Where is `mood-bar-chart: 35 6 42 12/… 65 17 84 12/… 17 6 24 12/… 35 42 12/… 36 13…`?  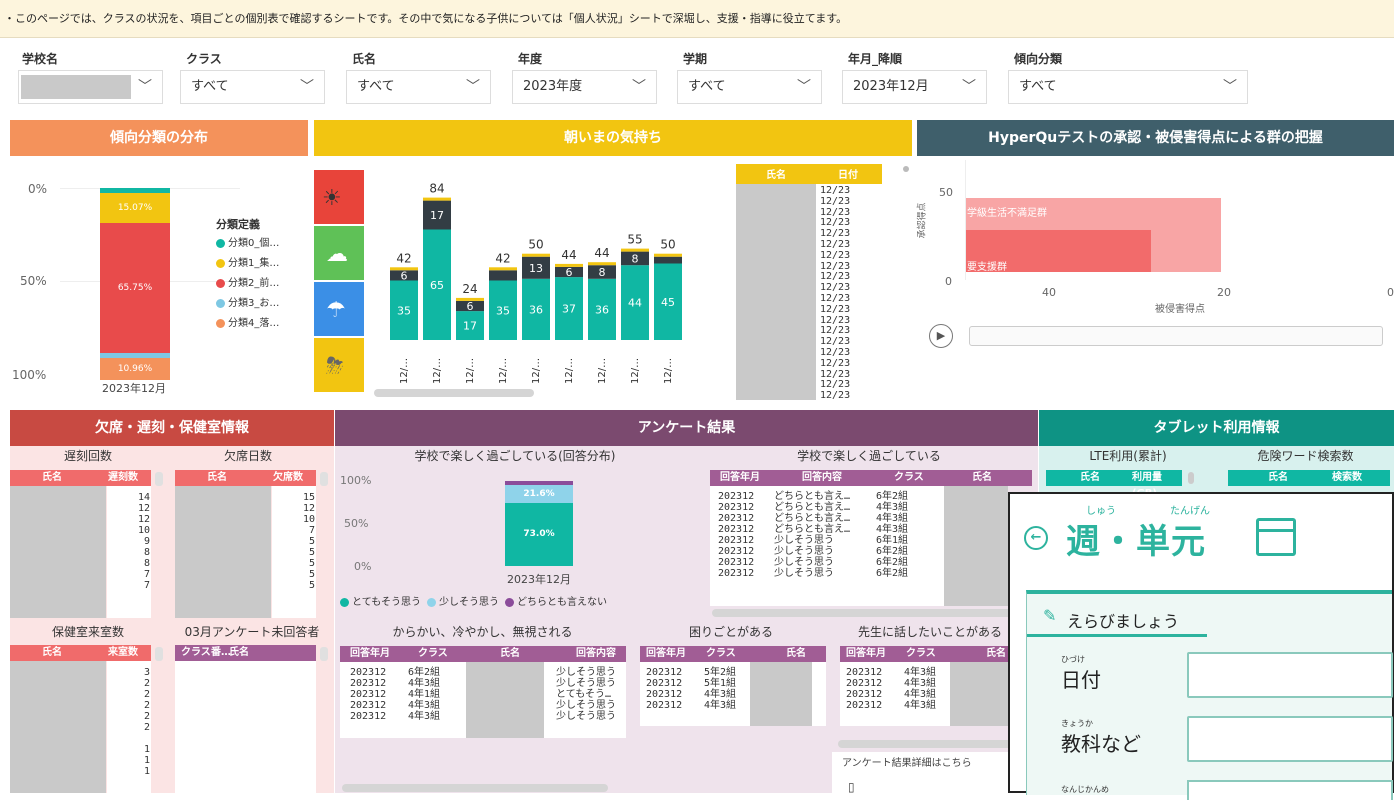
mood-bar-chart: 35 6 42 12/… 65 17 84 12/… 17 6 24 12/… 35 42 12/… 36 13… is located at coordinates (536, 283).